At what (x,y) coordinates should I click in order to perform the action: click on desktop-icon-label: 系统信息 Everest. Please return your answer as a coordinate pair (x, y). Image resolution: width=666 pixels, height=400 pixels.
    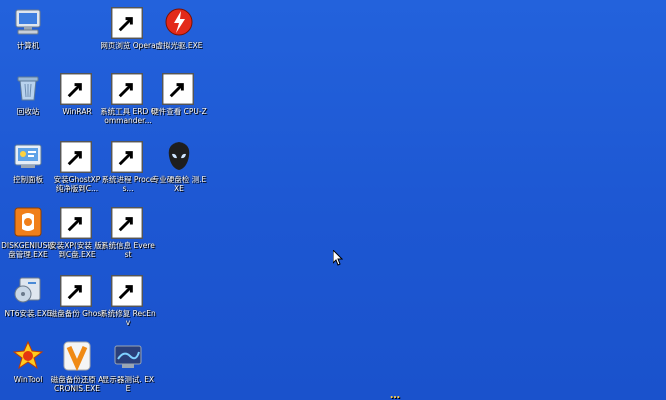
    Looking at the image, I should click on (128, 250).